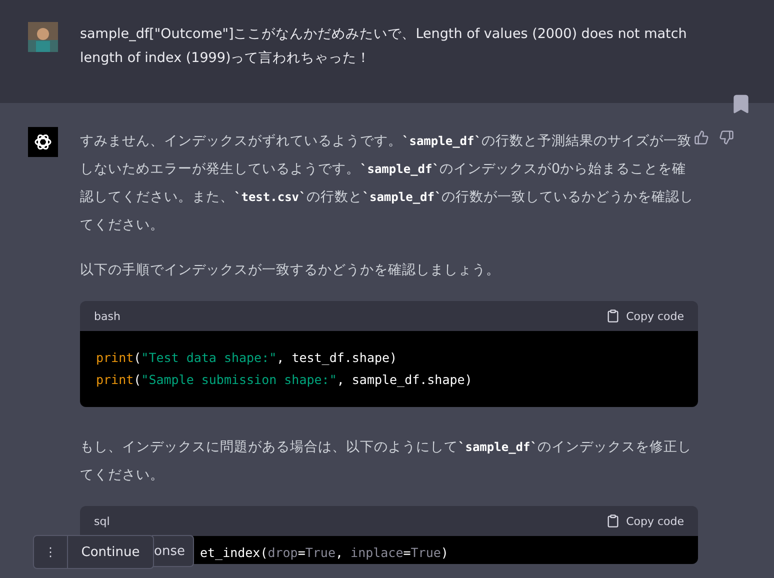 The image size is (774, 578). What do you see at coordinates (247, 358) in the screenshot?
I see `code-line: print("Test data shape:", test_df.shape)` at bounding box center [247, 358].